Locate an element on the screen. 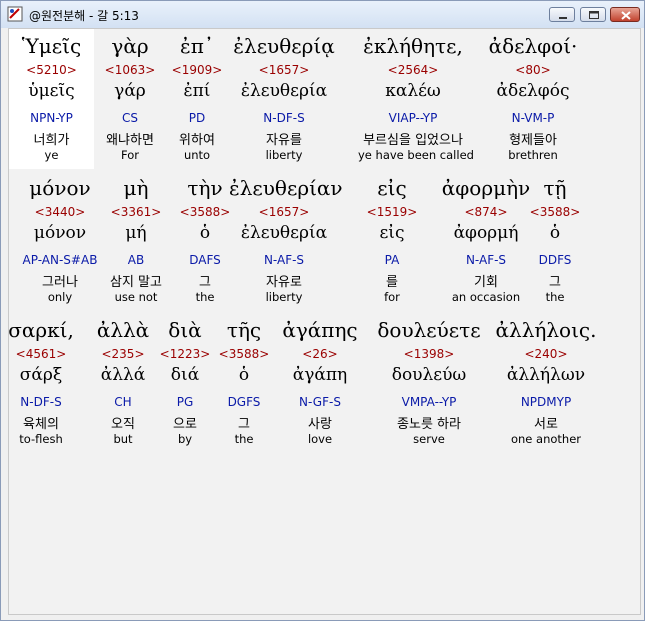  lemma: ἀγάπη is located at coordinates (320, 375).